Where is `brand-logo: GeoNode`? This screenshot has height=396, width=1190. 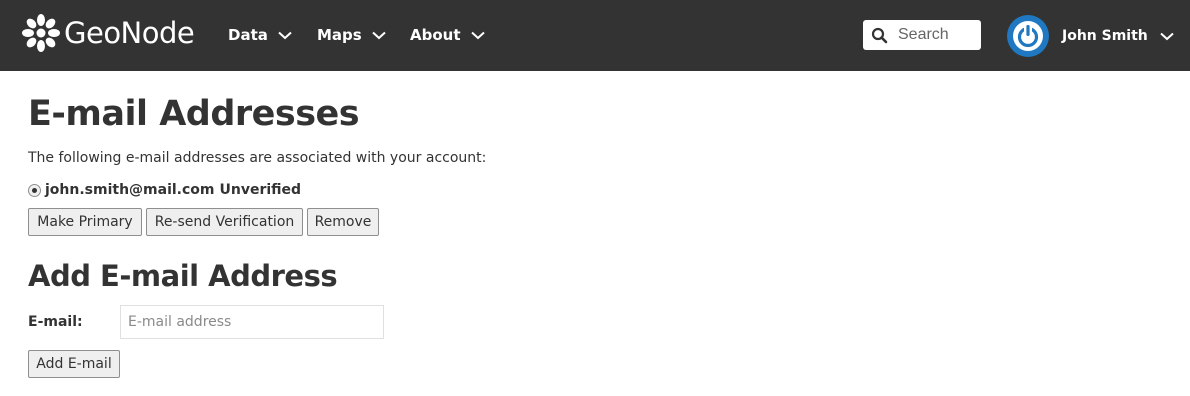 brand-logo: GeoNode is located at coordinates (107, 33).